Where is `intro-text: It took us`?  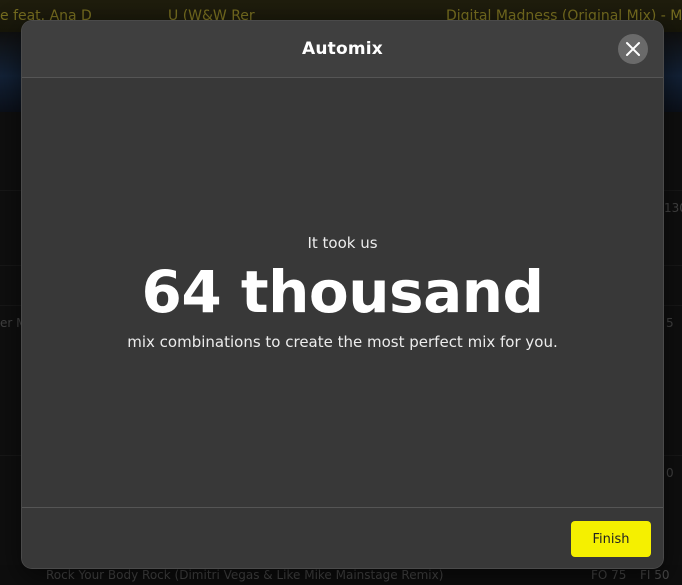 intro-text: It took us is located at coordinates (342, 243).